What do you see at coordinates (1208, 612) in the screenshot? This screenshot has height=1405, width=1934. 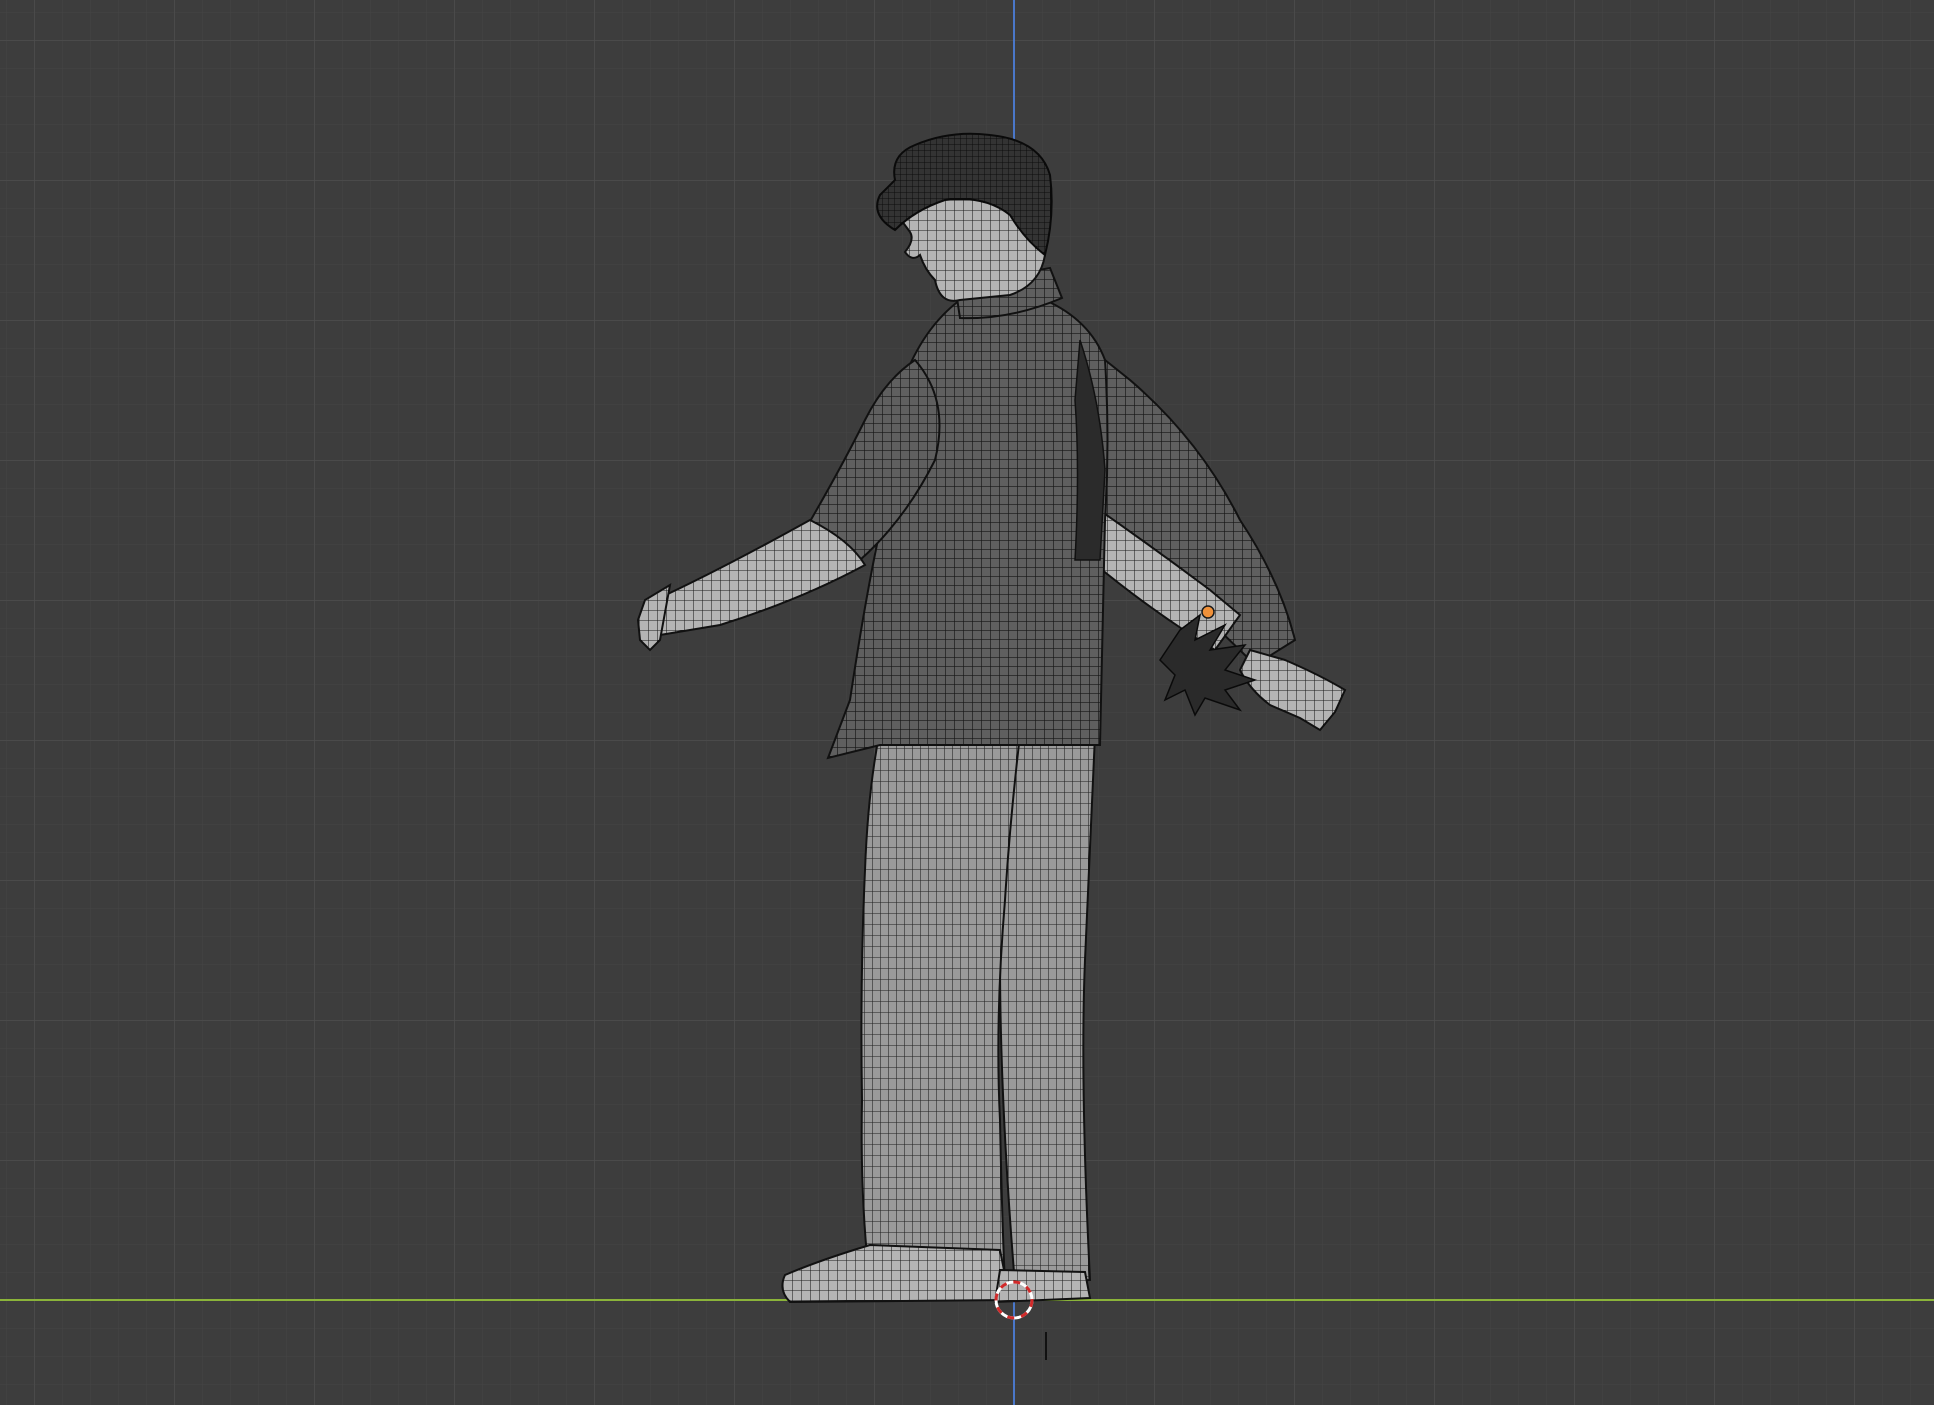 I see `object-origin-marker` at bounding box center [1208, 612].